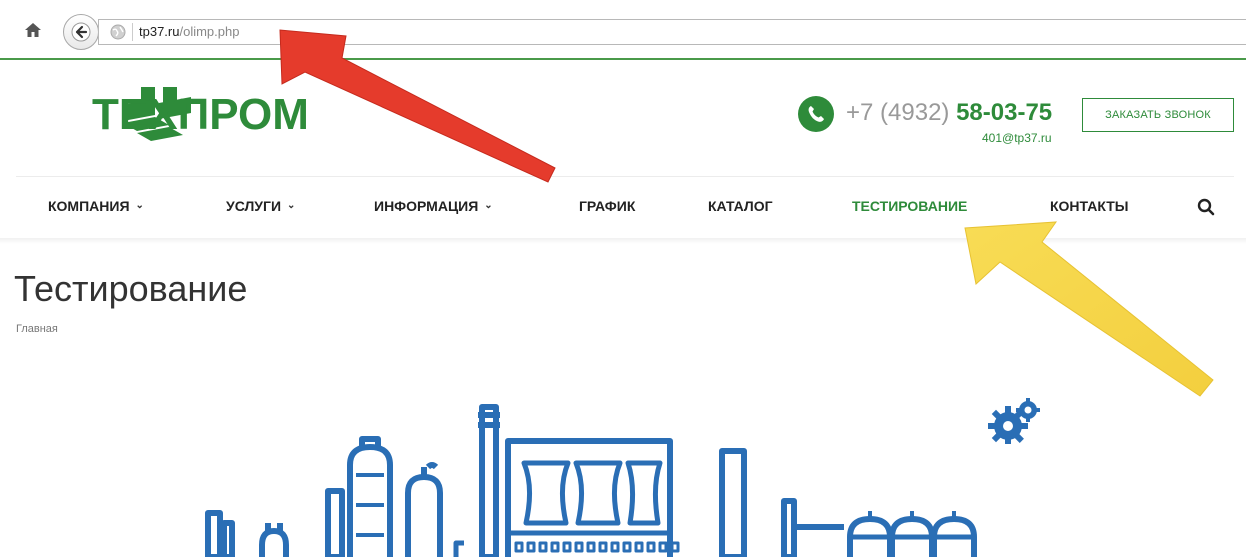 This screenshot has height=557, width=1246. I want to click on back-button, so click(81, 32).